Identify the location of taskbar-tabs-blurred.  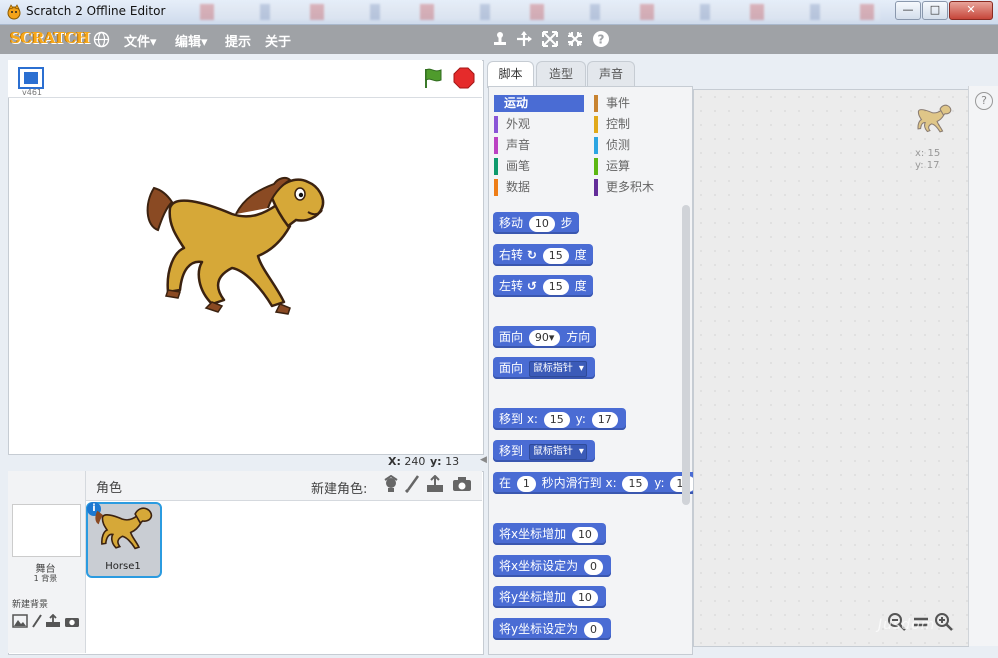
(540, 12).